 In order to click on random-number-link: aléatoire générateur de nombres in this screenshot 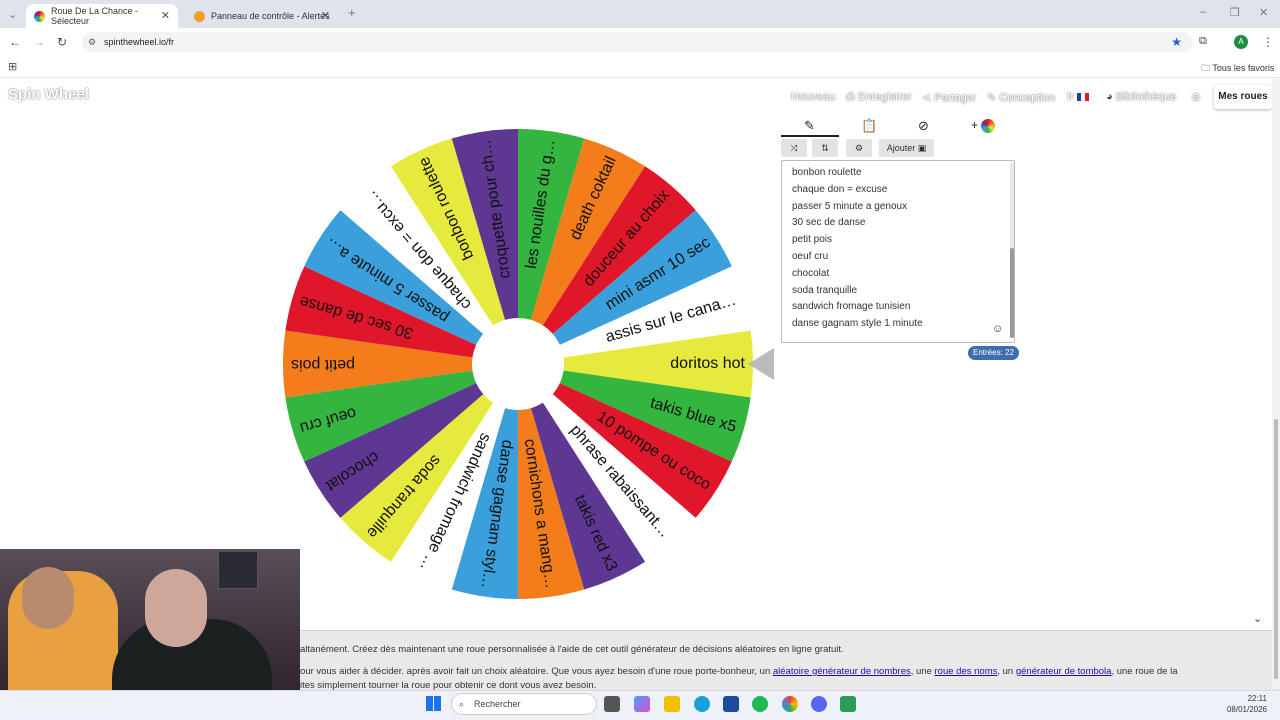, I will do `click(842, 671)`.